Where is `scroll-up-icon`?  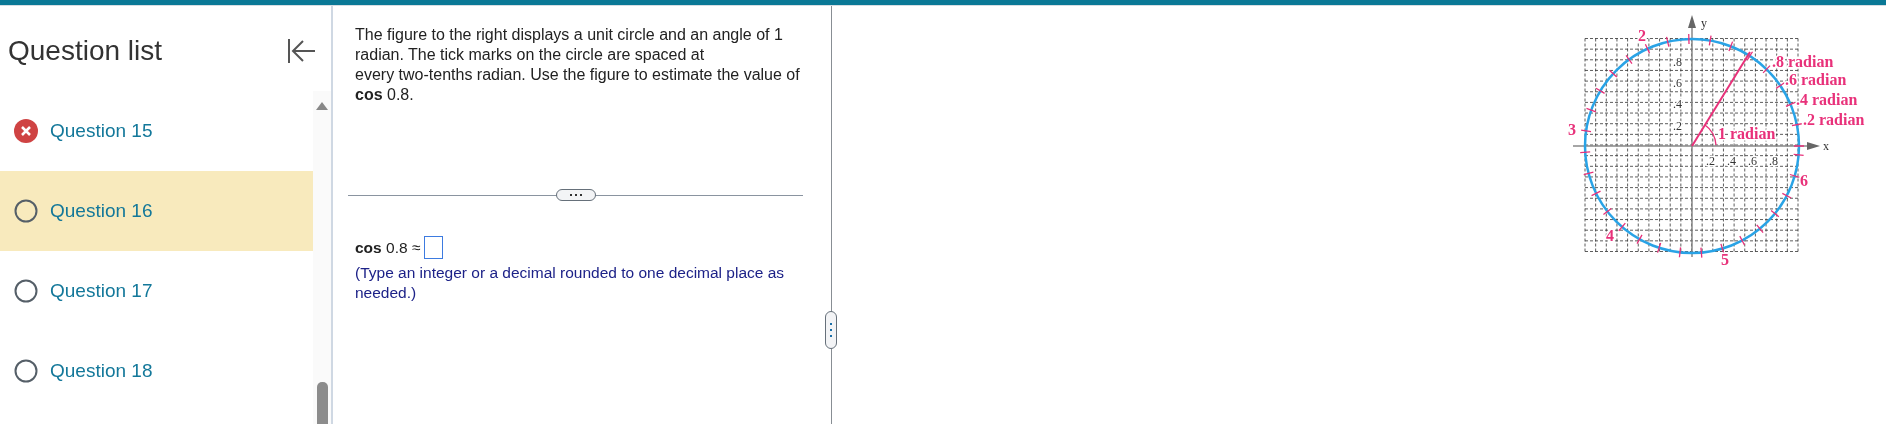 scroll-up-icon is located at coordinates (322, 106).